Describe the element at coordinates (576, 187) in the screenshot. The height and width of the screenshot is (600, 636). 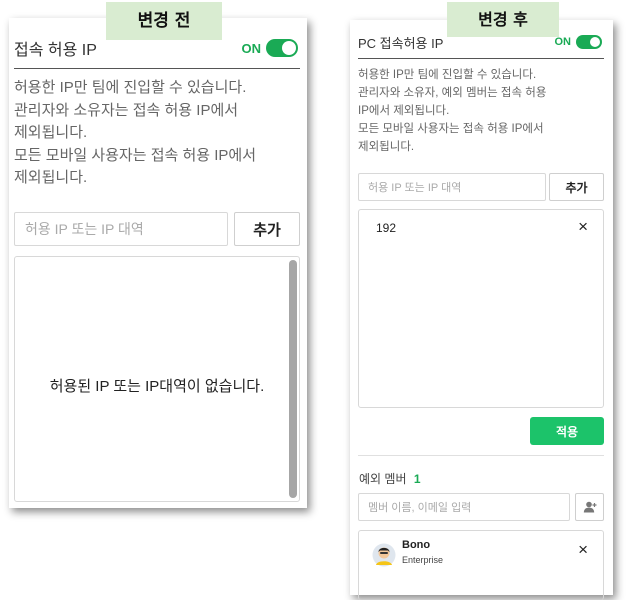
I see `after-add-button: 추가` at that location.